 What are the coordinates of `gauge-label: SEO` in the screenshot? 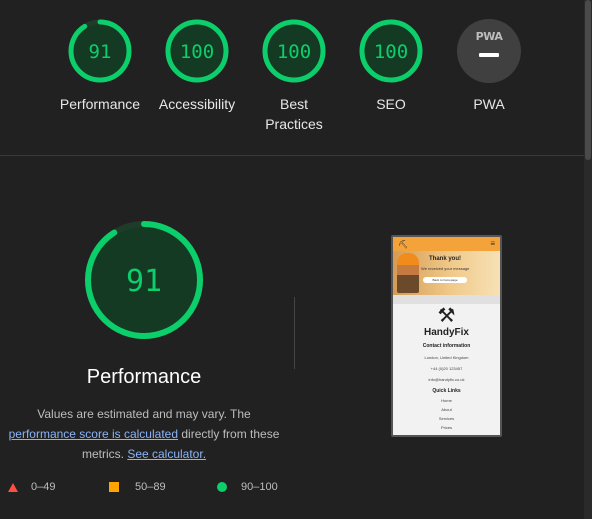 It's located at (391, 104).